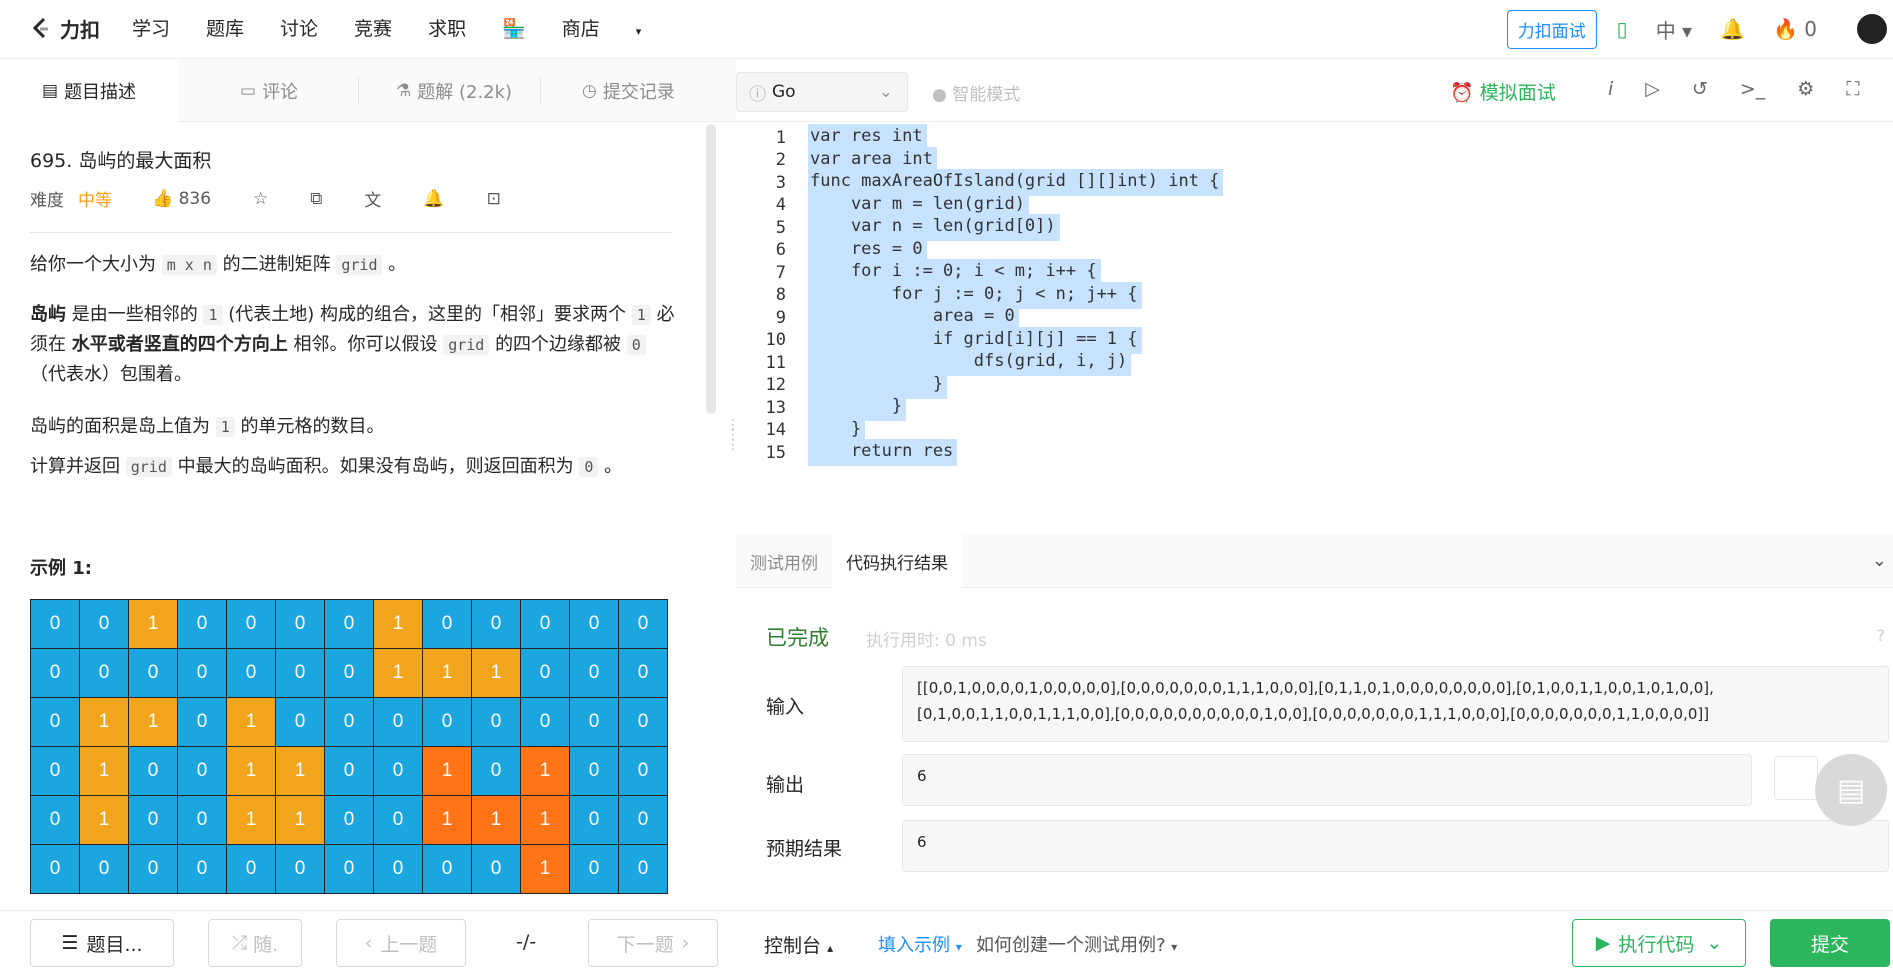 Image resolution: width=1893 pixels, height=978 pixels. Describe the element at coordinates (1795, 29) in the screenshot. I see `points-badge: 🔥 0` at that location.